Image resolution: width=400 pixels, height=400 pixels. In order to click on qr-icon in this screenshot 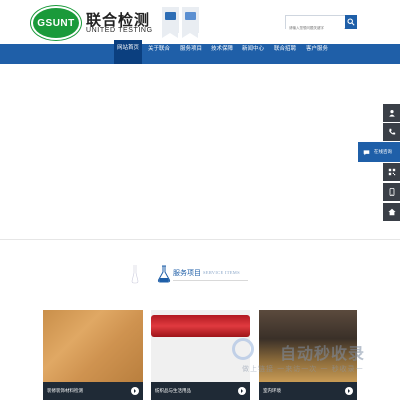, I will do `click(391, 172)`.